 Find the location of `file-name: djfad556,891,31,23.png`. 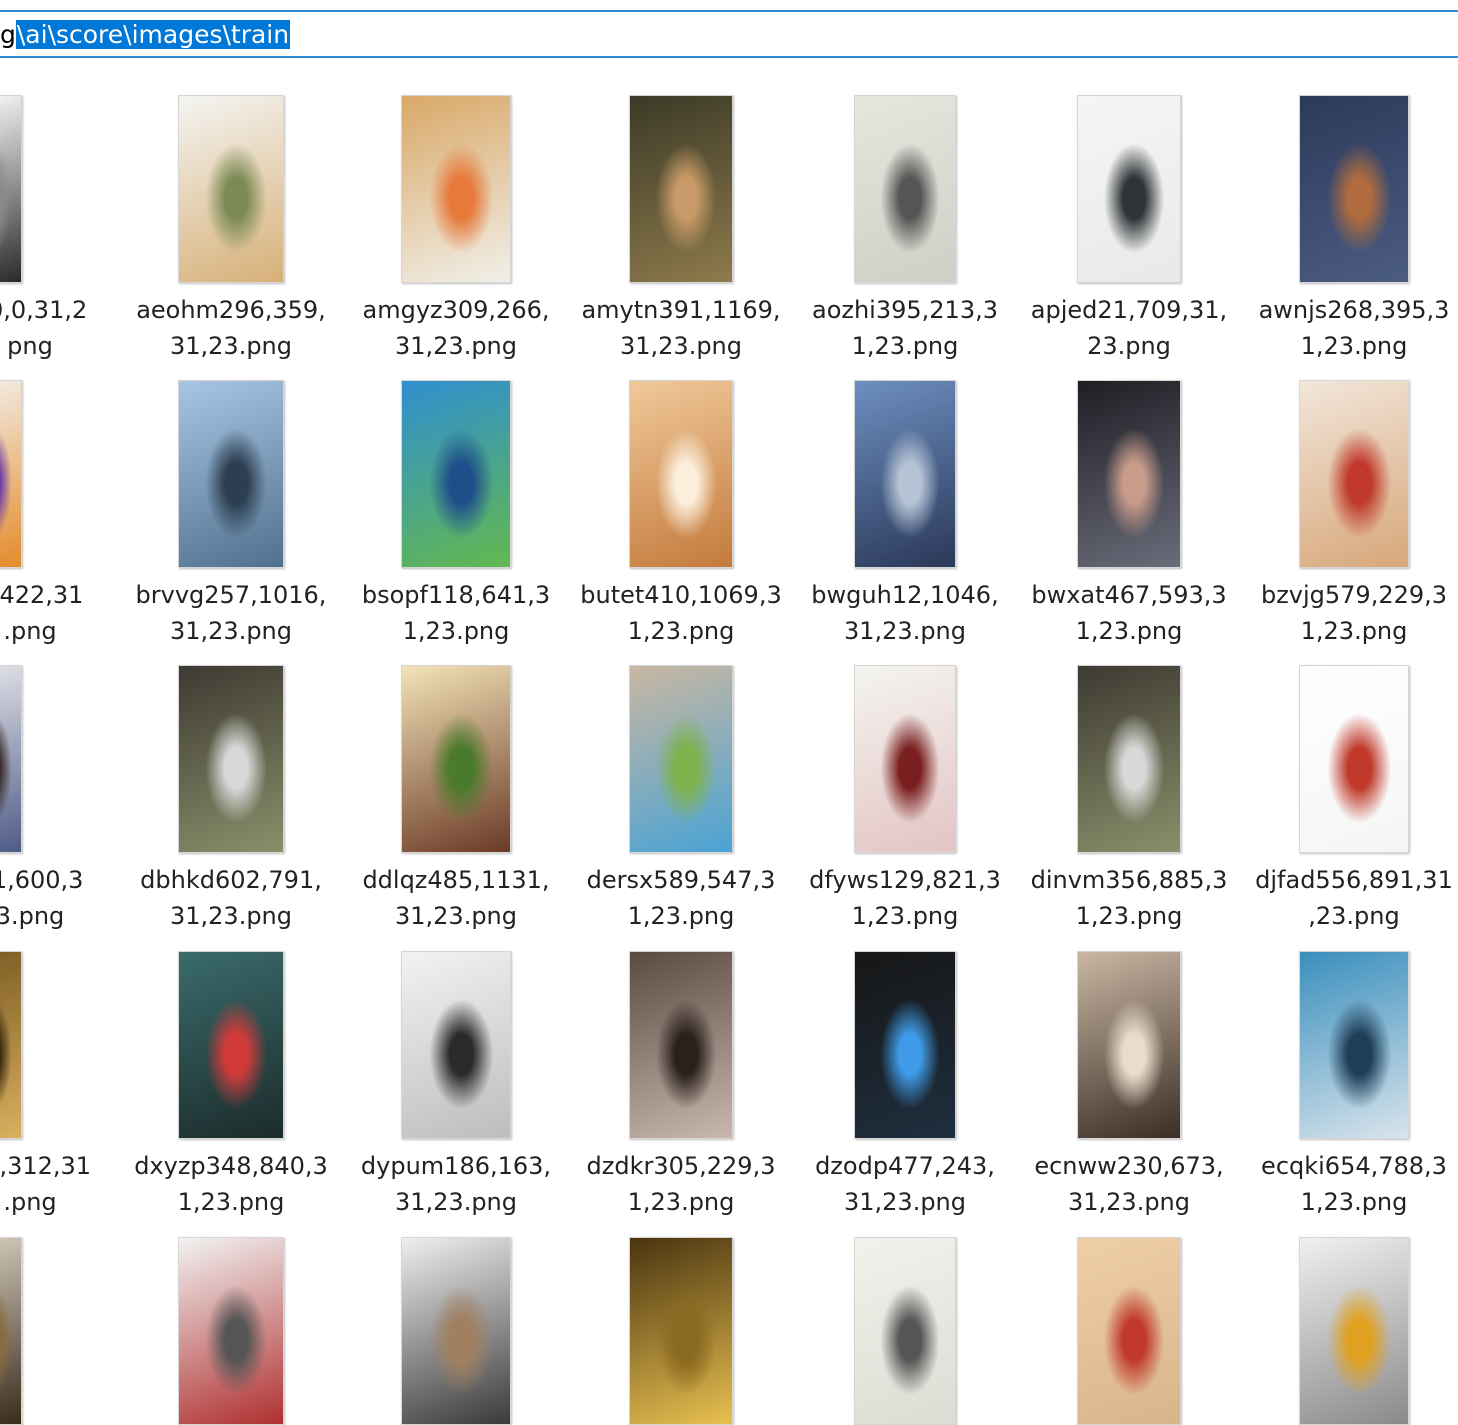

file-name: djfad556,891,31,23.png is located at coordinates (1350, 898).